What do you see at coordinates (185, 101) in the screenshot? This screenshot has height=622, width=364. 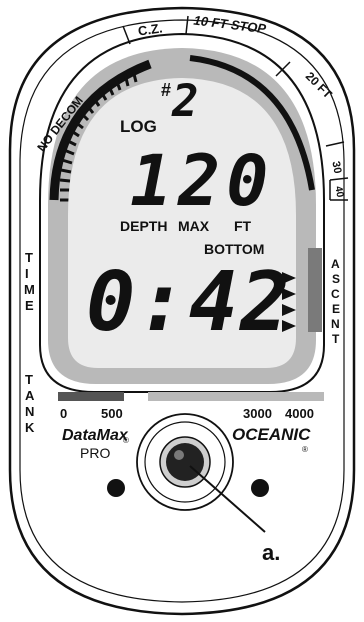 I see `log-number: 2` at bounding box center [185, 101].